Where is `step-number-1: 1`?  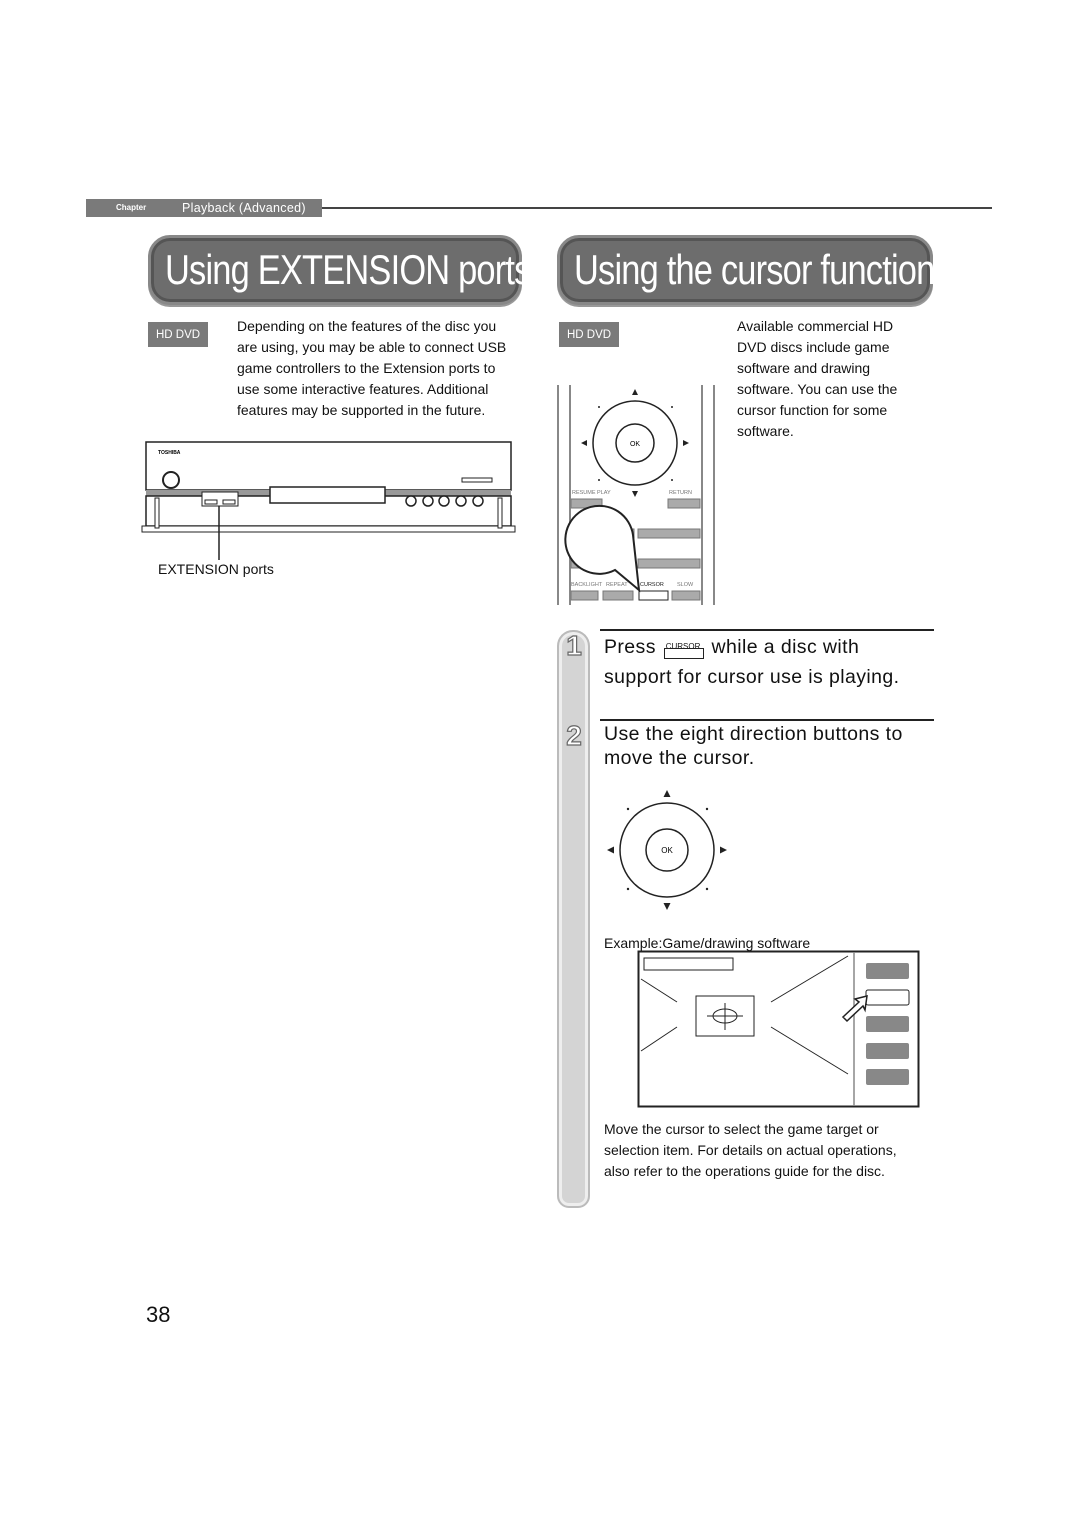 step-number-1: 1 is located at coordinates (574, 645).